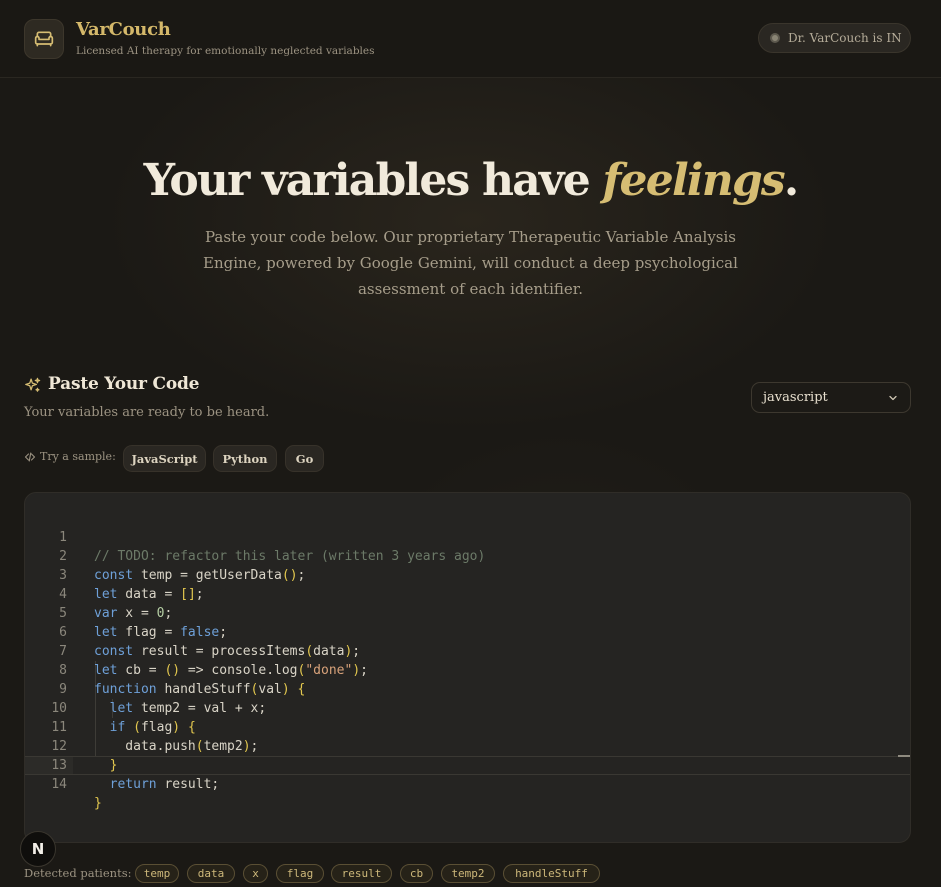  I want to click on couch-icon, so click(44, 39).